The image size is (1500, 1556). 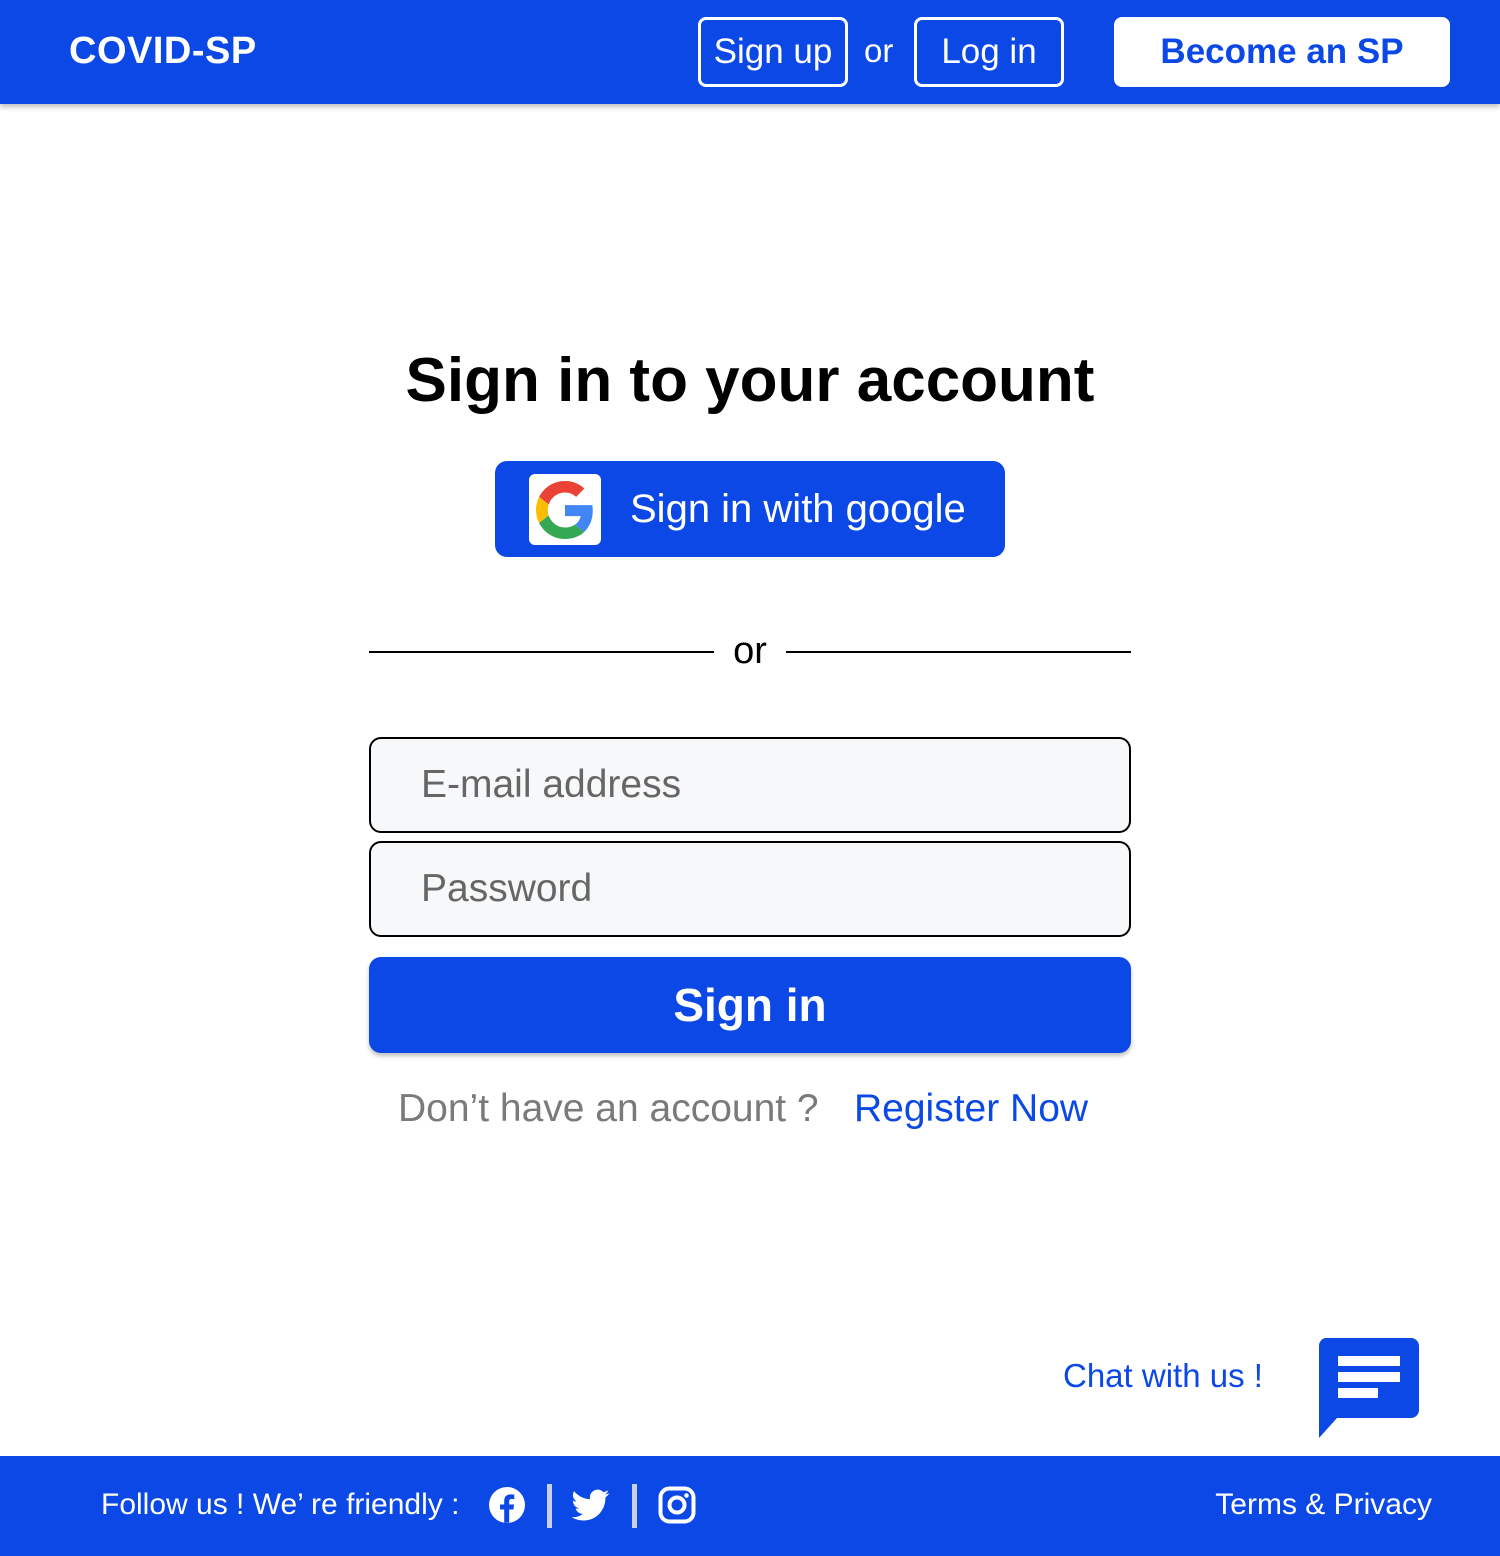 I want to click on terms-privacy-link: Terms & Privacy, so click(x=1323, y=1505).